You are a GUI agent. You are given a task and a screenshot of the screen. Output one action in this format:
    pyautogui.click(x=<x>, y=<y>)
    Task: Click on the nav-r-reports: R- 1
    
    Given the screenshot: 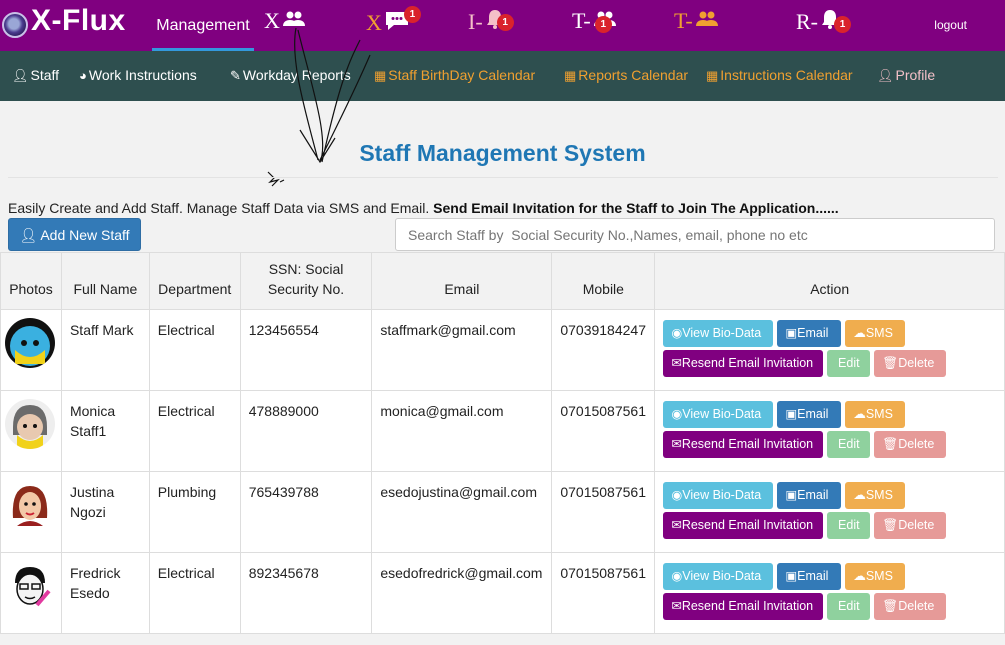 What is the action you would take?
    pyautogui.click(x=823, y=22)
    